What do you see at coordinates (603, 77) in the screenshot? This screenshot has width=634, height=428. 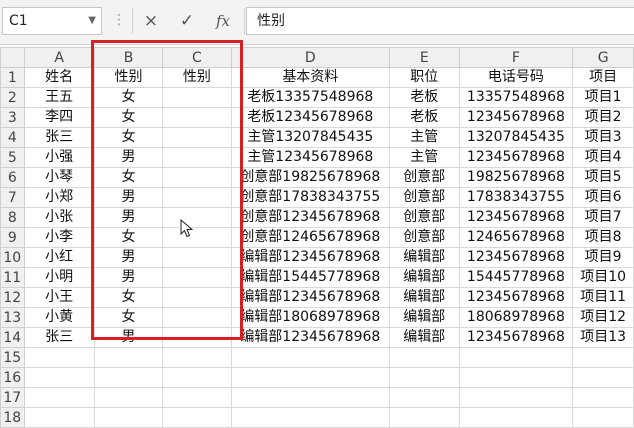 I see `cell-g: 项目` at bounding box center [603, 77].